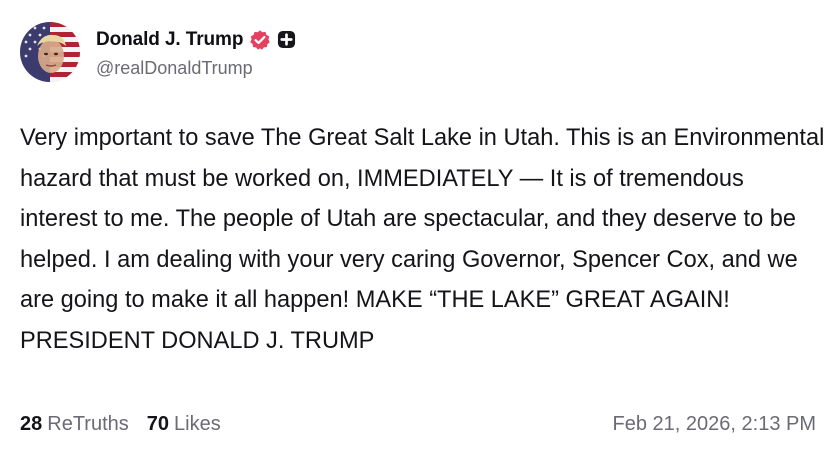 Image resolution: width=840 pixels, height=476 pixels. I want to click on author-name-row: Donald J. Trump, so click(196, 40).